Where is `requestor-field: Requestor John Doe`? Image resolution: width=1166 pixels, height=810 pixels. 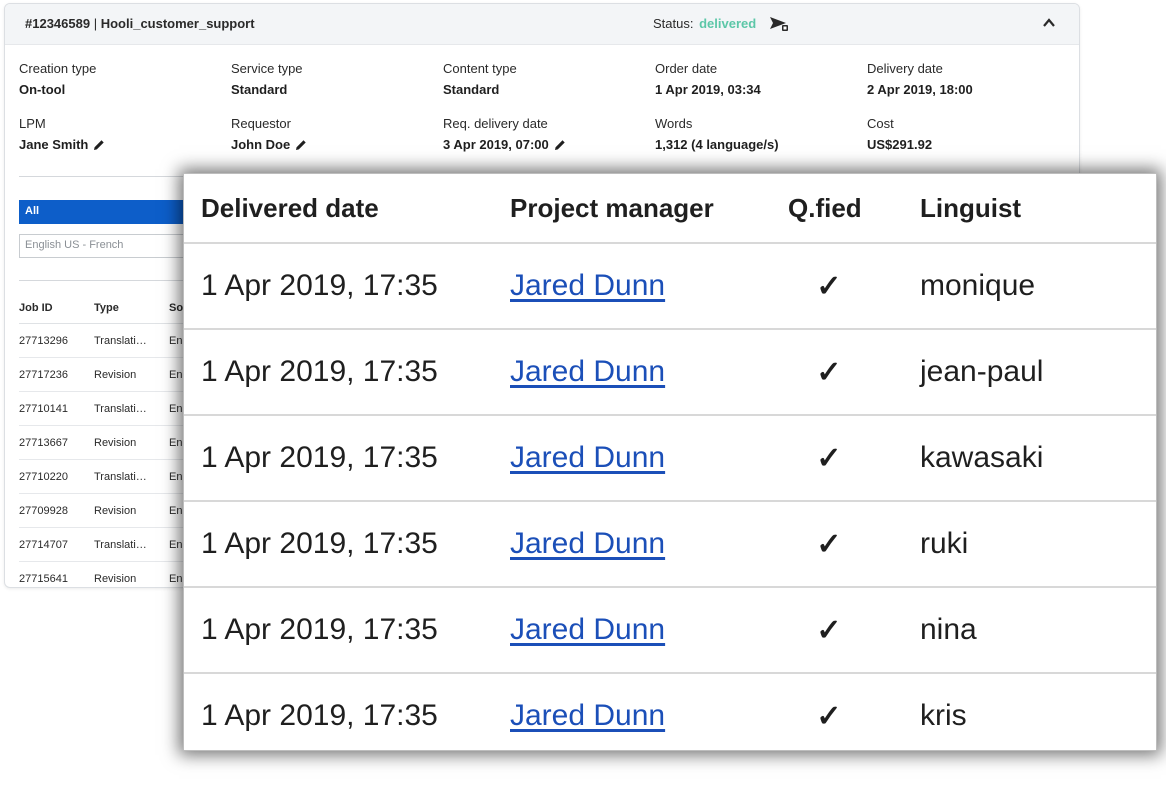 requestor-field: Requestor John Doe is located at coordinates (269, 134).